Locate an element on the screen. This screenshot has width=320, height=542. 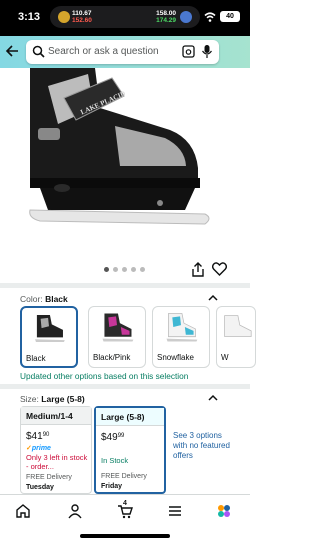
size-option-price: $4999 is located at coordinates (112, 437).